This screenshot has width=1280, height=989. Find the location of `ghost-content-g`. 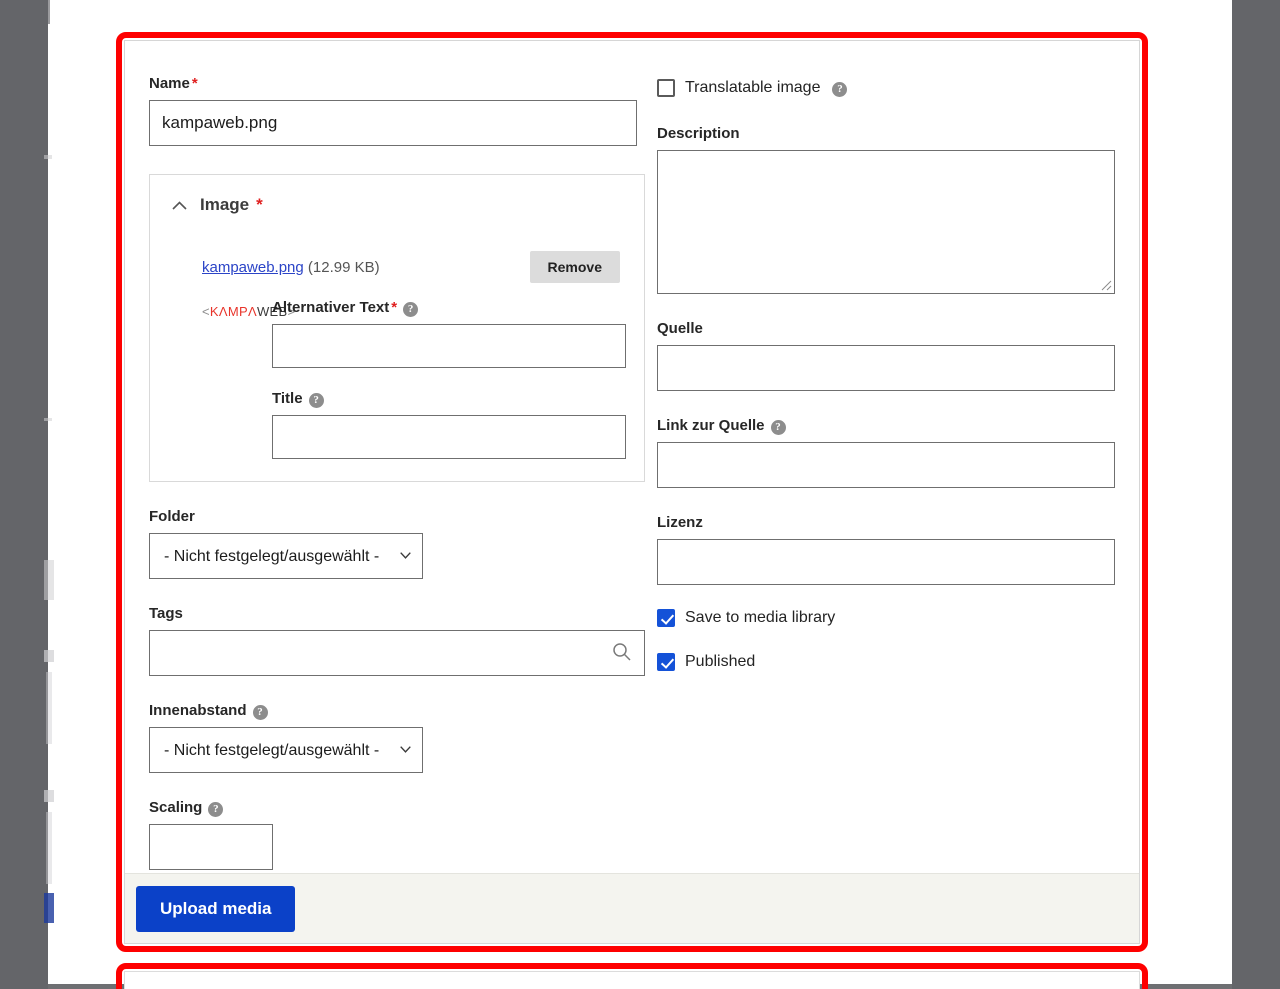

ghost-content-g is located at coordinates (49, 848).